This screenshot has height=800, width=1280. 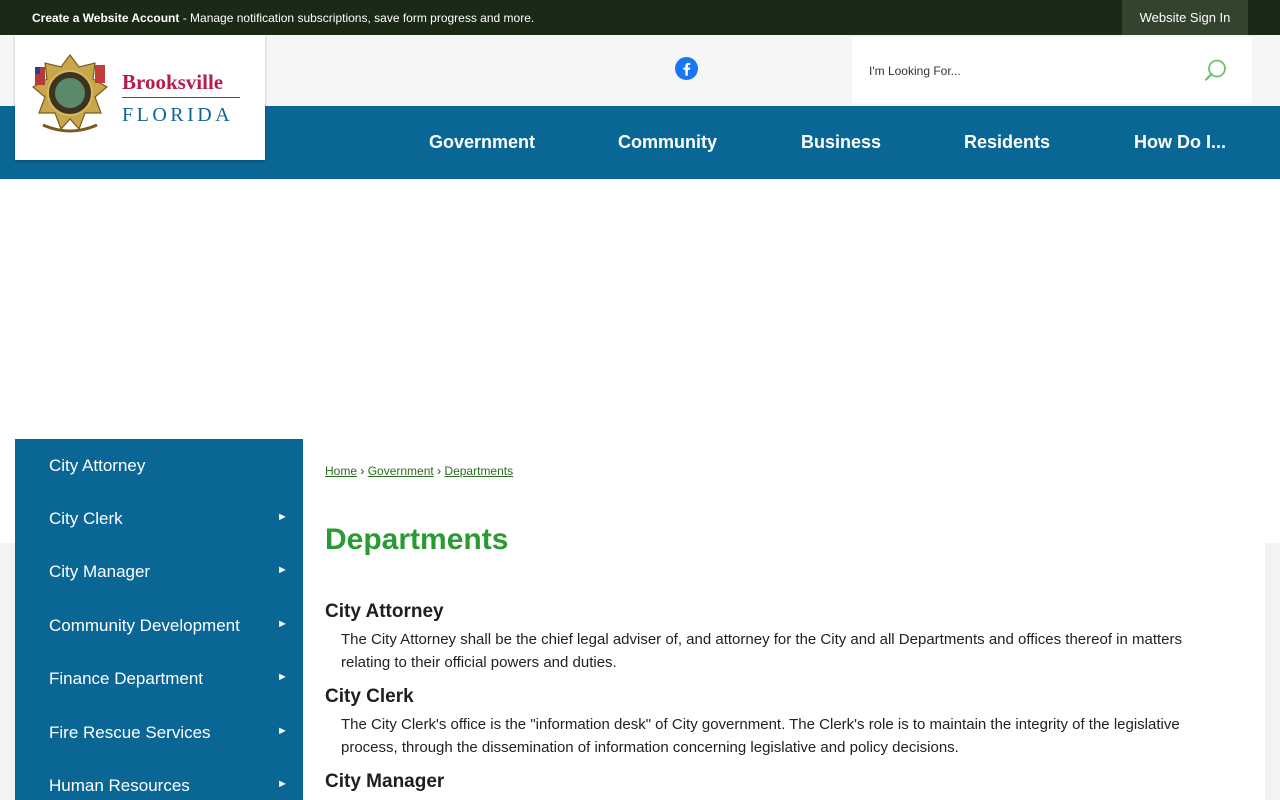 I want to click on sidebar-item-city-manager: City Manager ►, so click(x=159, y=571).